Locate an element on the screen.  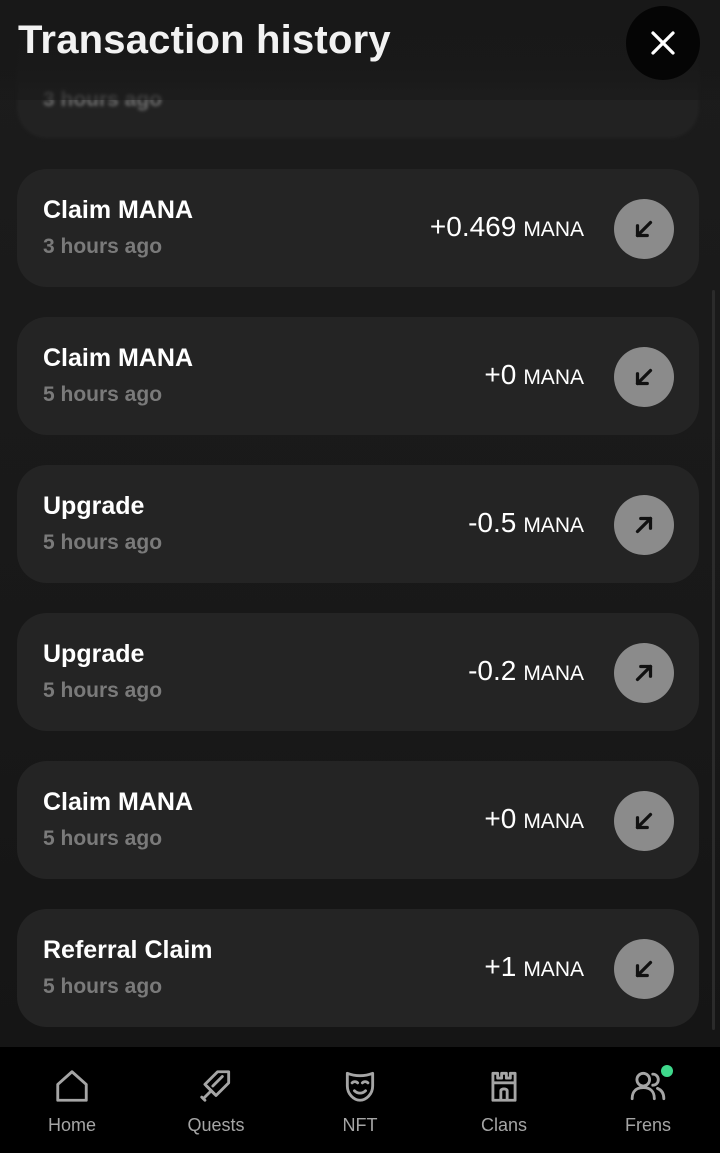
transaction-time: 3 hours ago is located at coordinates (103, 246).